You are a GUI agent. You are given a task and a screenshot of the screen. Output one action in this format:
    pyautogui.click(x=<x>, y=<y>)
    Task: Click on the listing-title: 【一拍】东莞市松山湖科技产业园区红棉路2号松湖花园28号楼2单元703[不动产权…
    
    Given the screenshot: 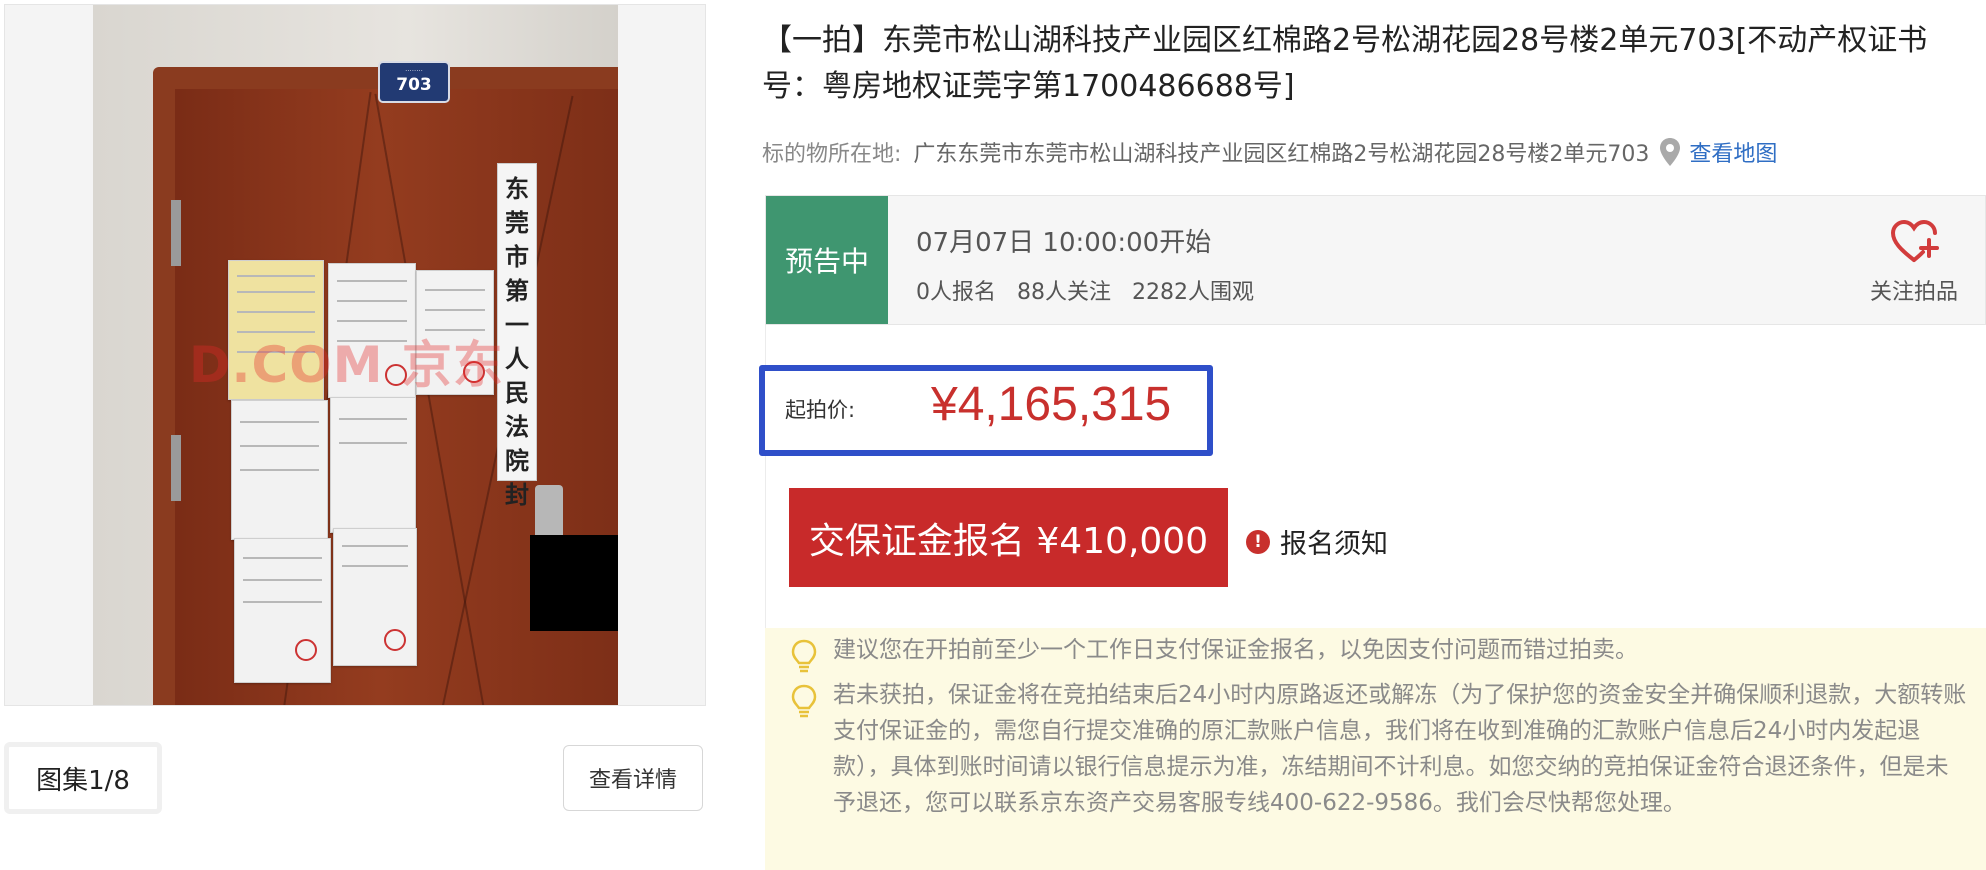 What is the action you would take?
    pyautogui.click(x=1345, y=63)
    